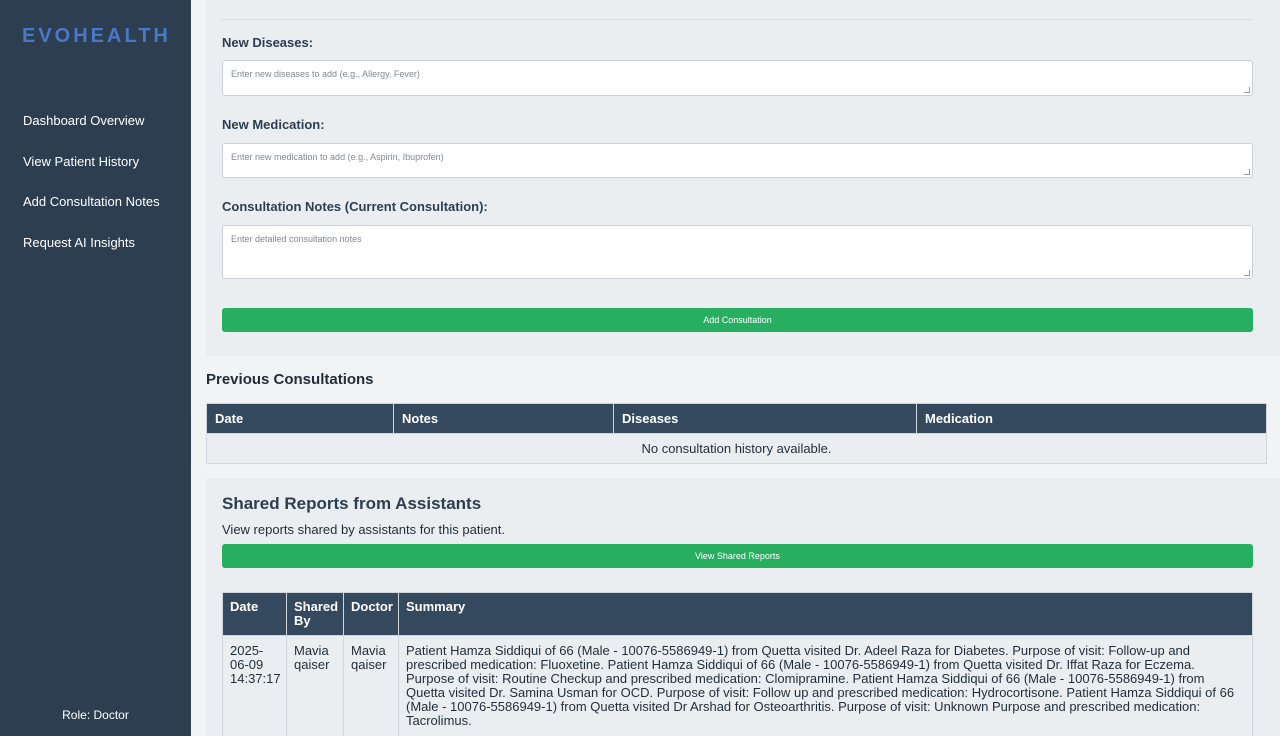 The height and width of the screenshot is (736, 1280). Describe the element at coordinates (268, 42) in the screenshot. I see `new-diseases-label: New Diseases:` at that location.